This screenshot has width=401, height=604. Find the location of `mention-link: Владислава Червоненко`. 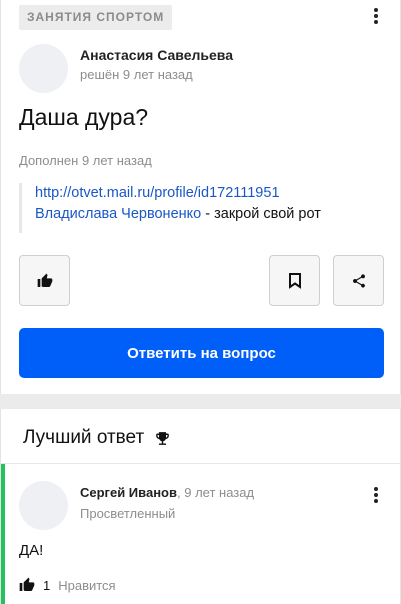

mention-link: Владислава Червоненко is located at coordinates (118, 214).